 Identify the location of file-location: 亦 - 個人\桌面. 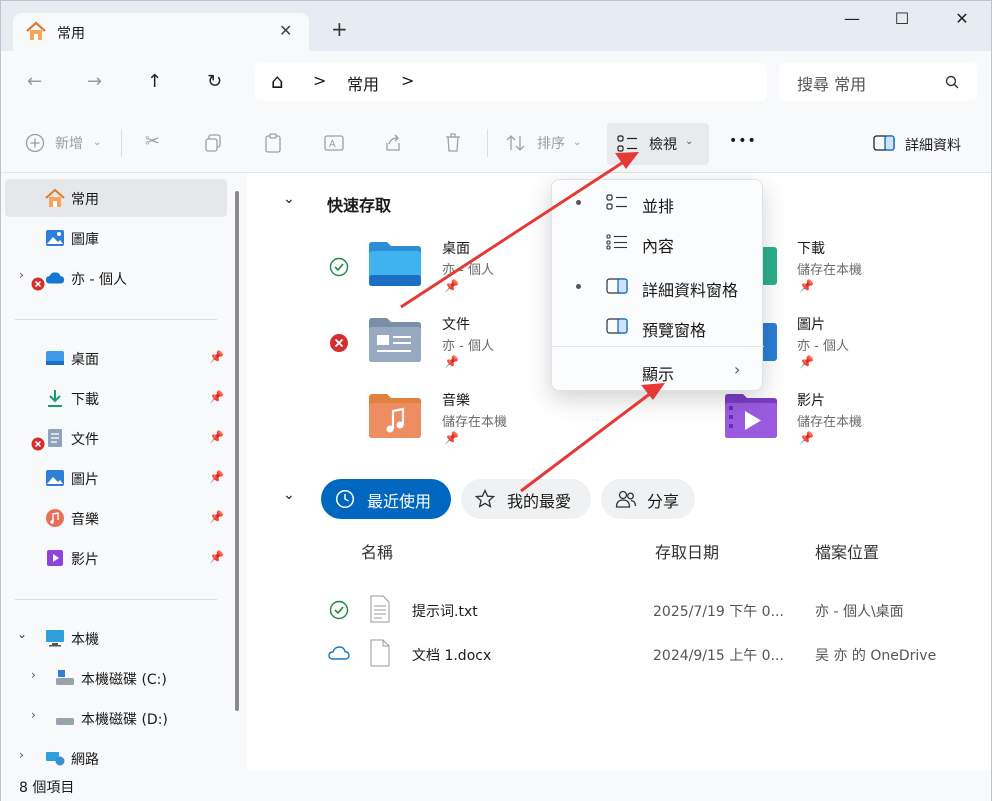
(859, 612).